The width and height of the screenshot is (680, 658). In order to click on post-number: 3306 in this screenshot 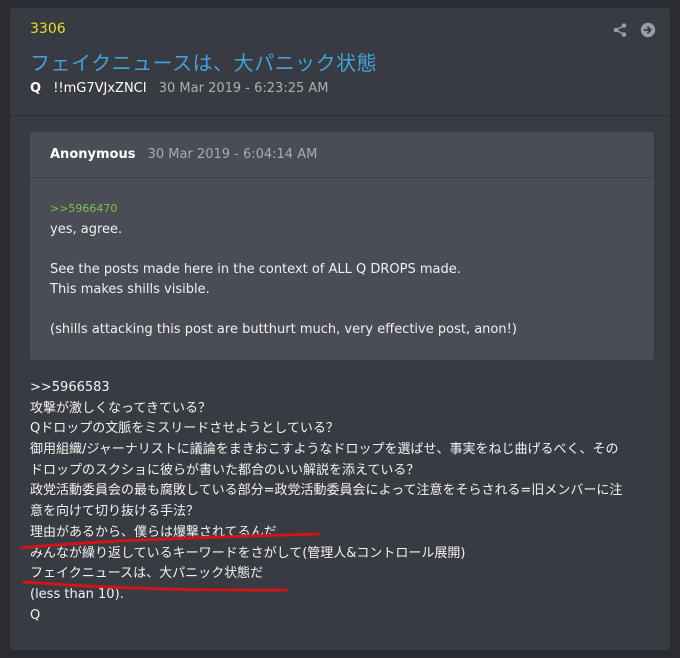, I will do `click(48, 29)`.